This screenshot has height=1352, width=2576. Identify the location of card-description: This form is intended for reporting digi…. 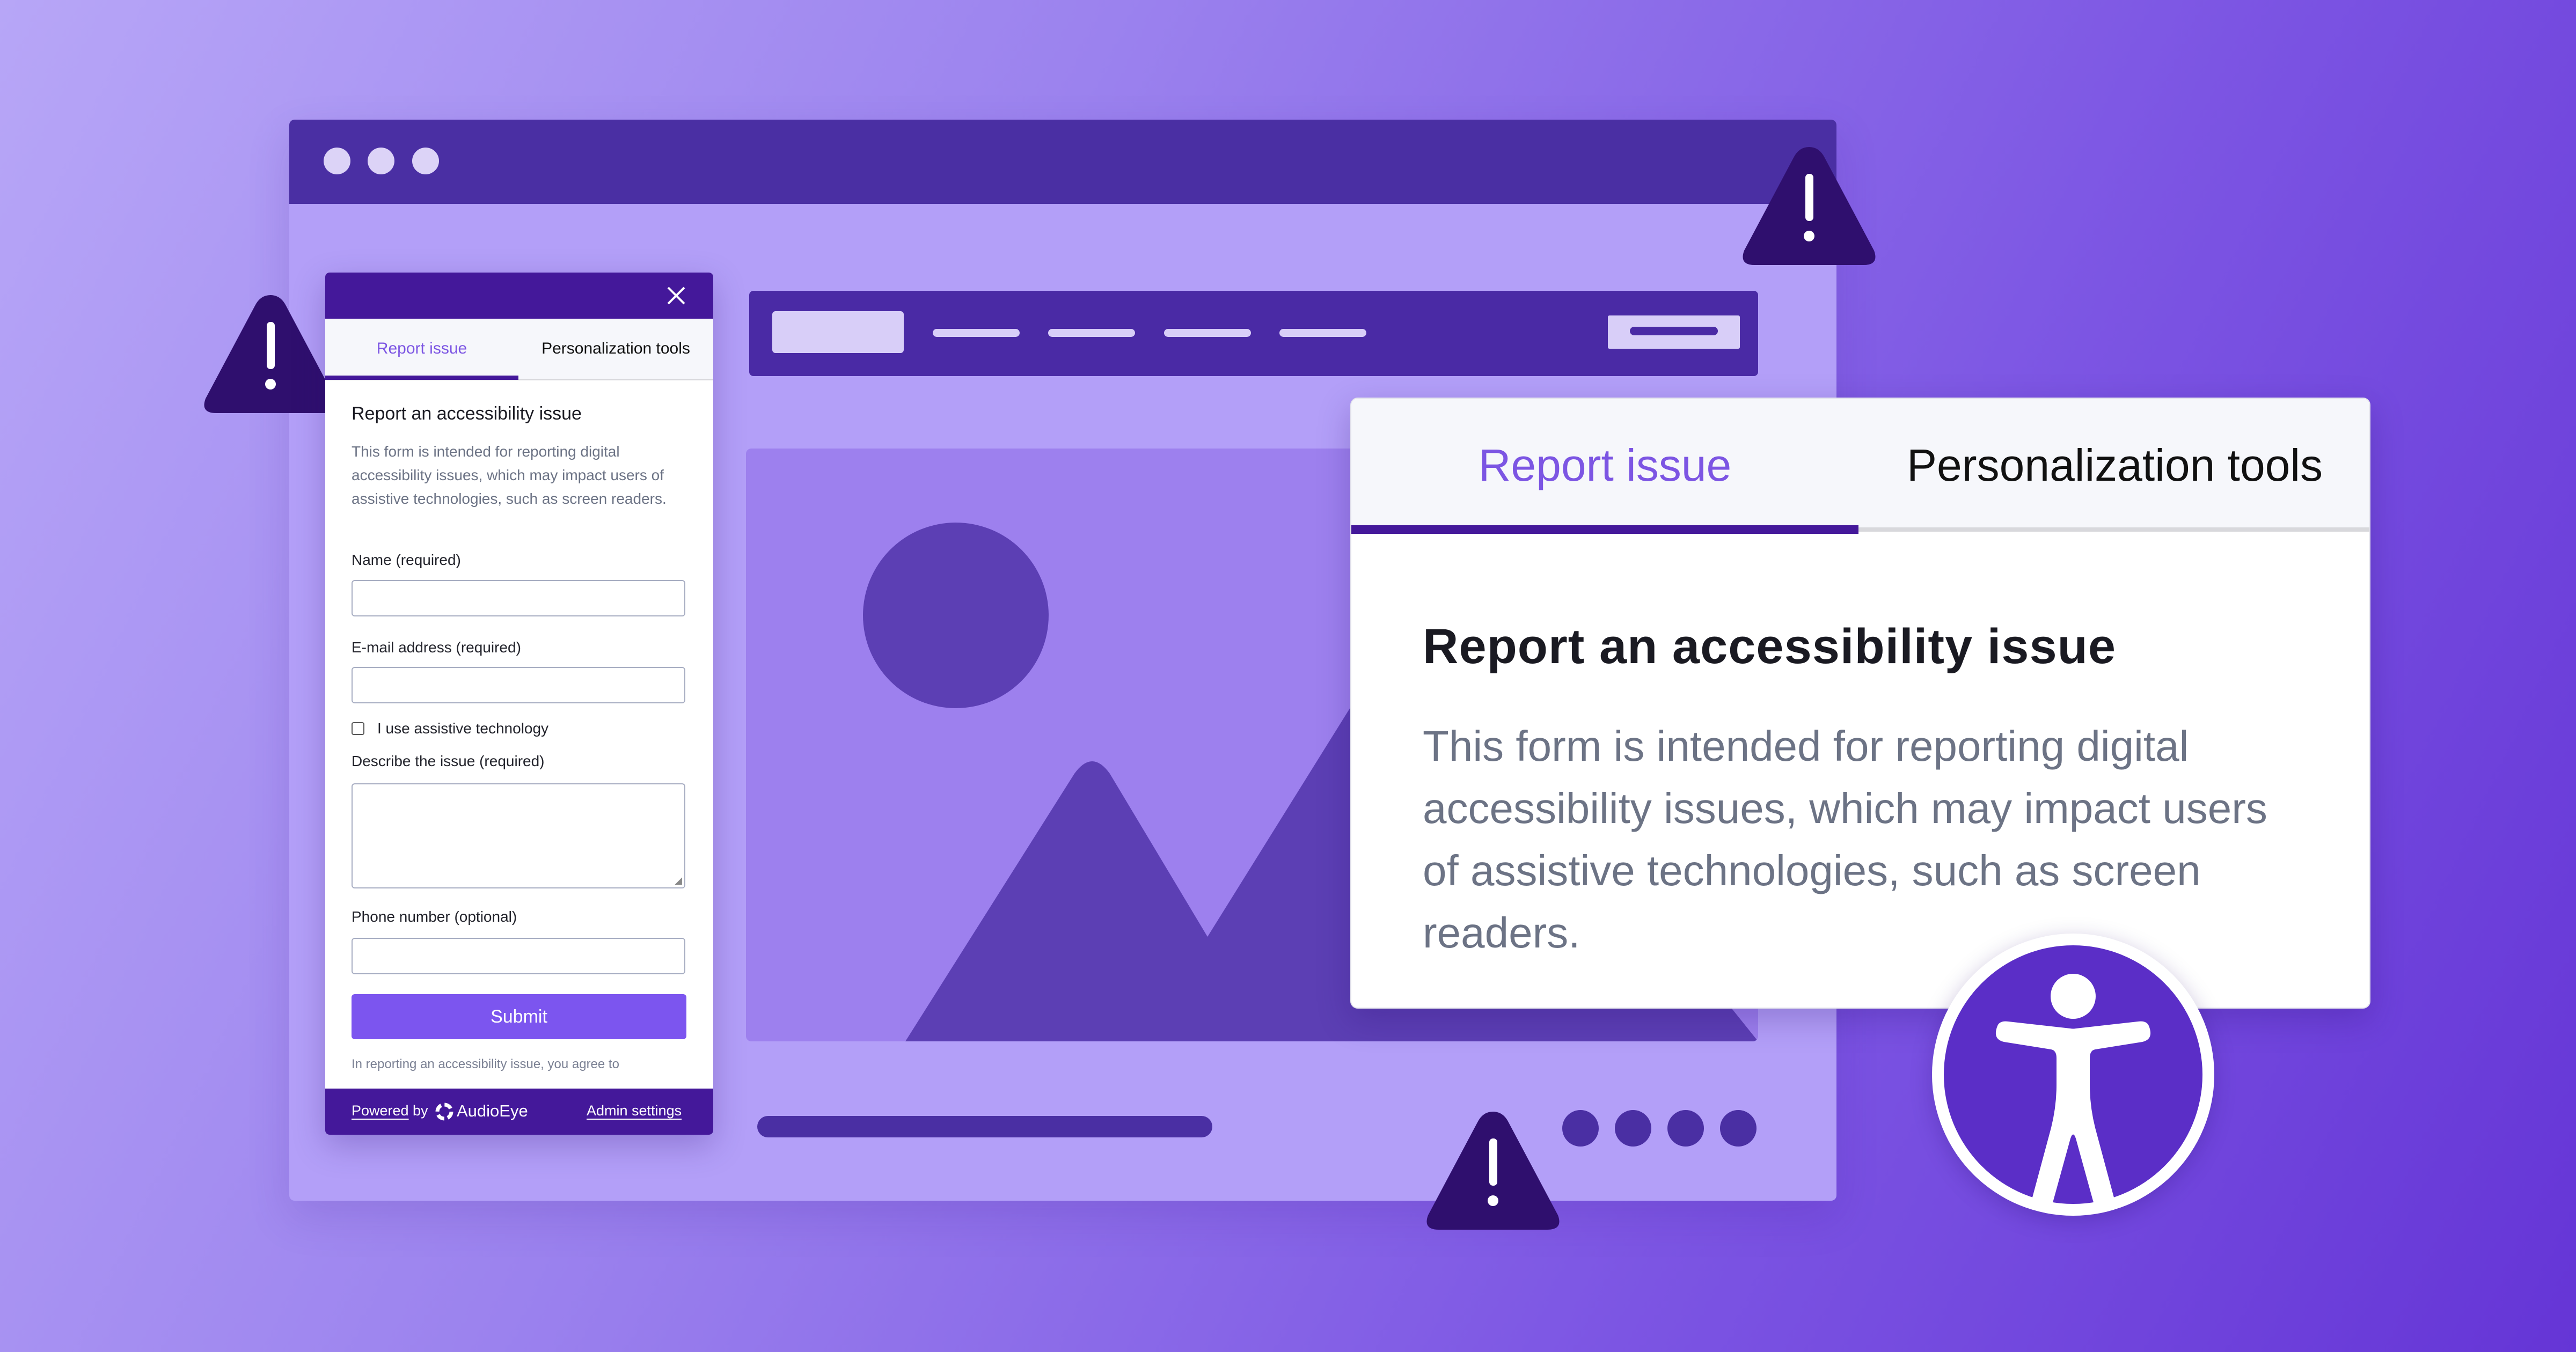
(1845, 839).